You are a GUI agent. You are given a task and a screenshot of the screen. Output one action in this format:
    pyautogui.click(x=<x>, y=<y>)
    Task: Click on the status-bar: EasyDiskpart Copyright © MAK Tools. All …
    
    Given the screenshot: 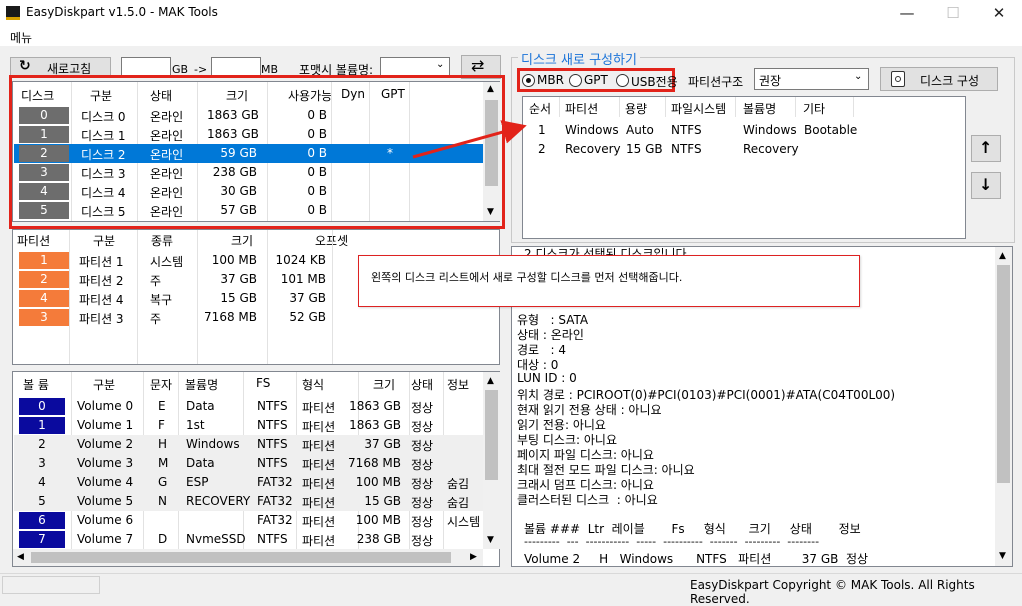 What is the action you would take?
    pyautogui.click(x=511, y=589)
    